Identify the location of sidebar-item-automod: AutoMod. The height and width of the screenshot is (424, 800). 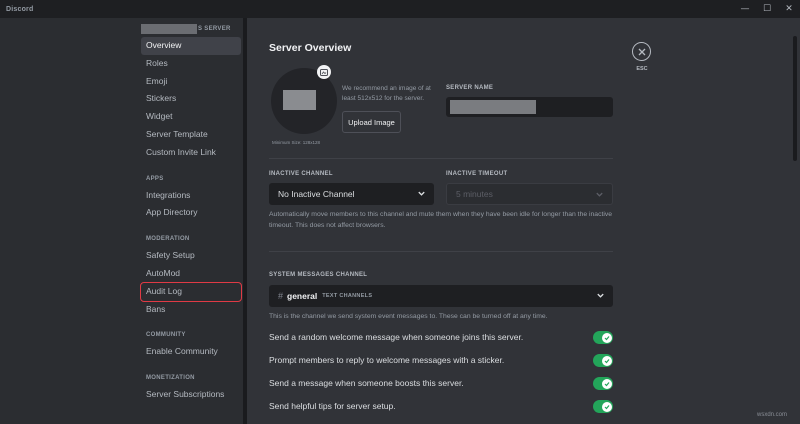
(191, 274).